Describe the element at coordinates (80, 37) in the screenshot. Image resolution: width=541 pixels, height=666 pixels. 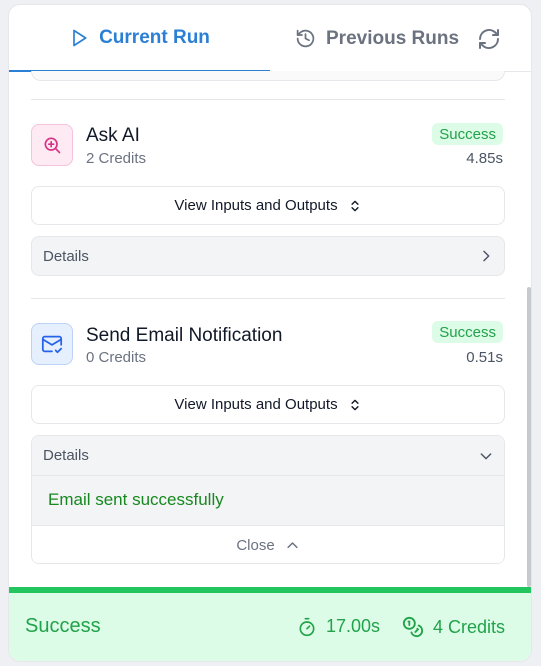
I see `play-icon` at that location.